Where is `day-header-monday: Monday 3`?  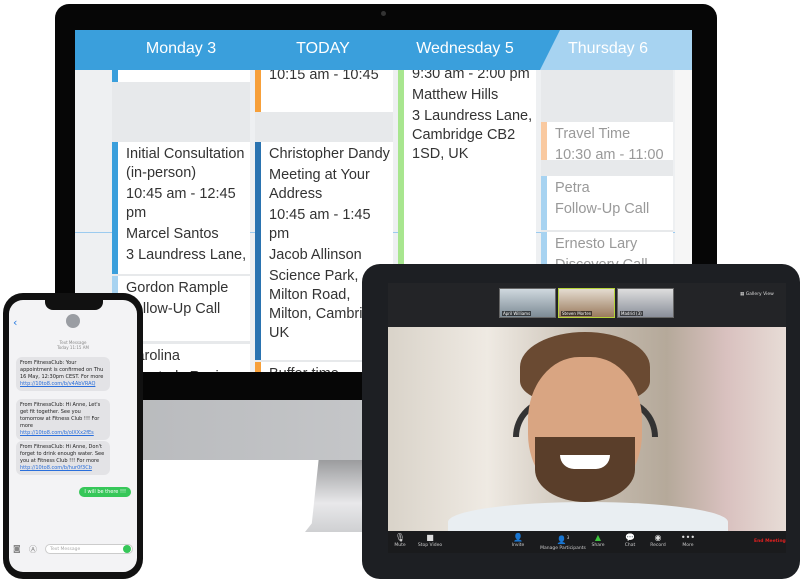 day-header-monday: Monday 3 is located at coordinates (181, 49).